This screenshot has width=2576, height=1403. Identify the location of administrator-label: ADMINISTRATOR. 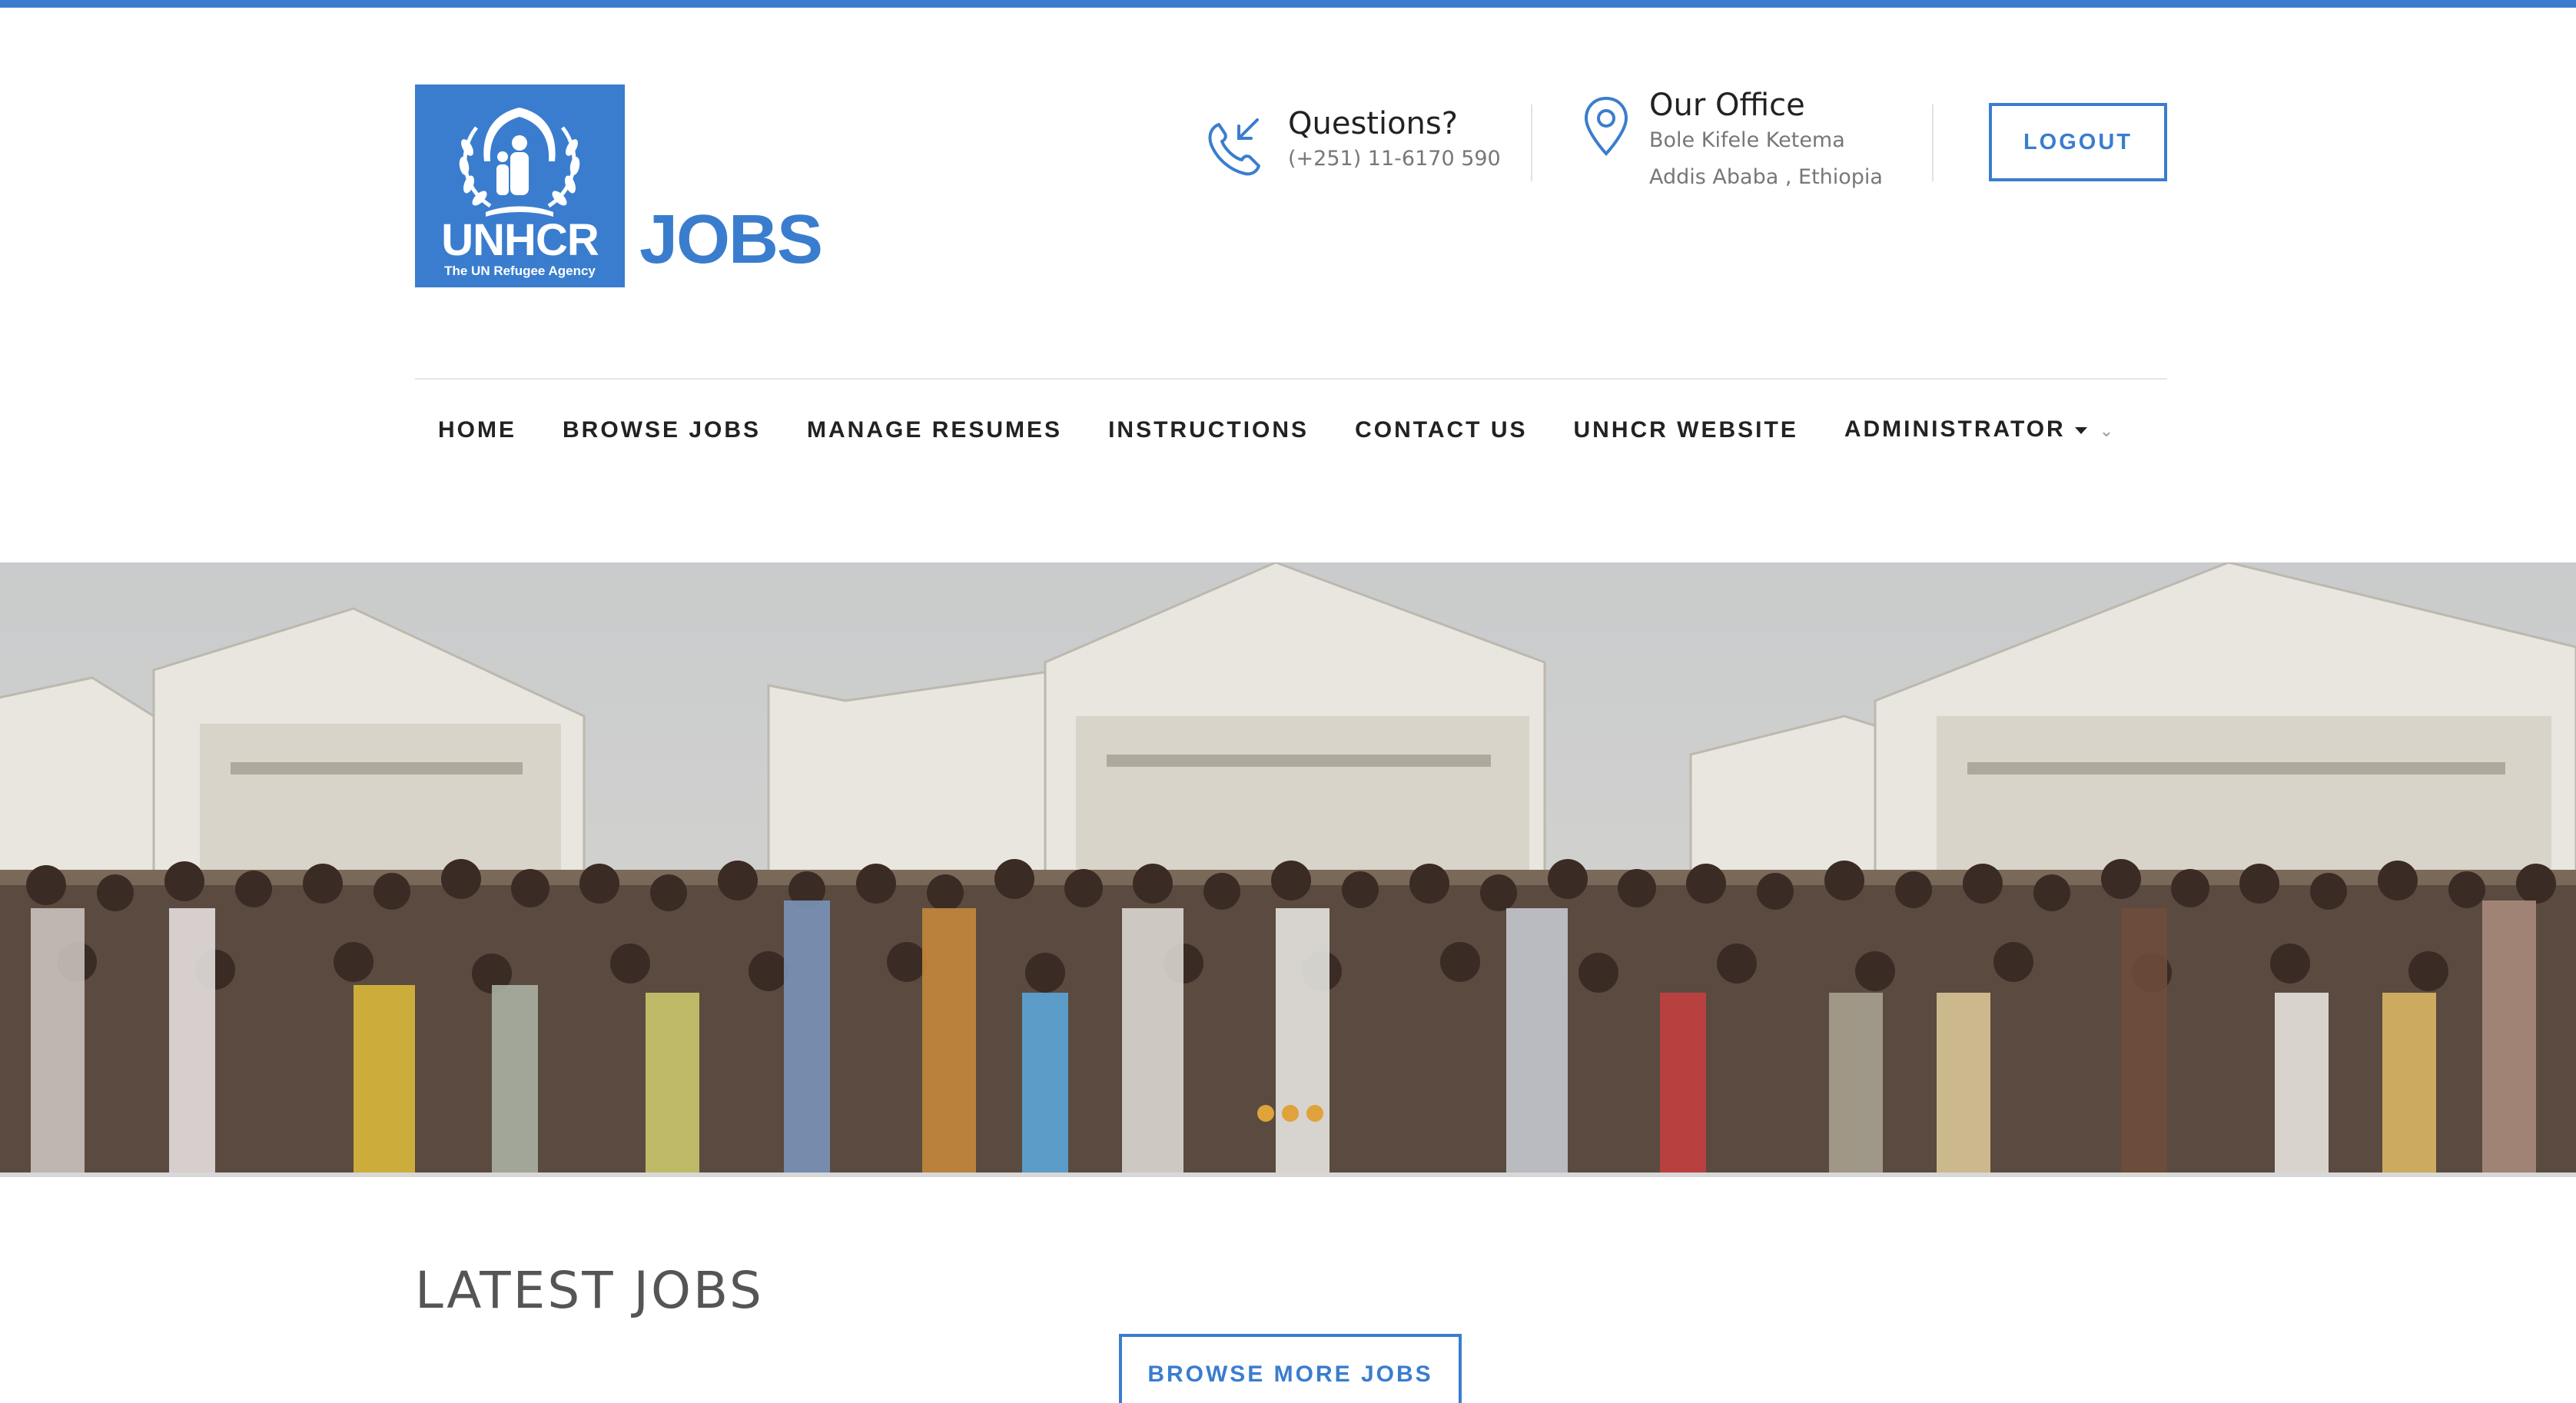
(1955, 429).